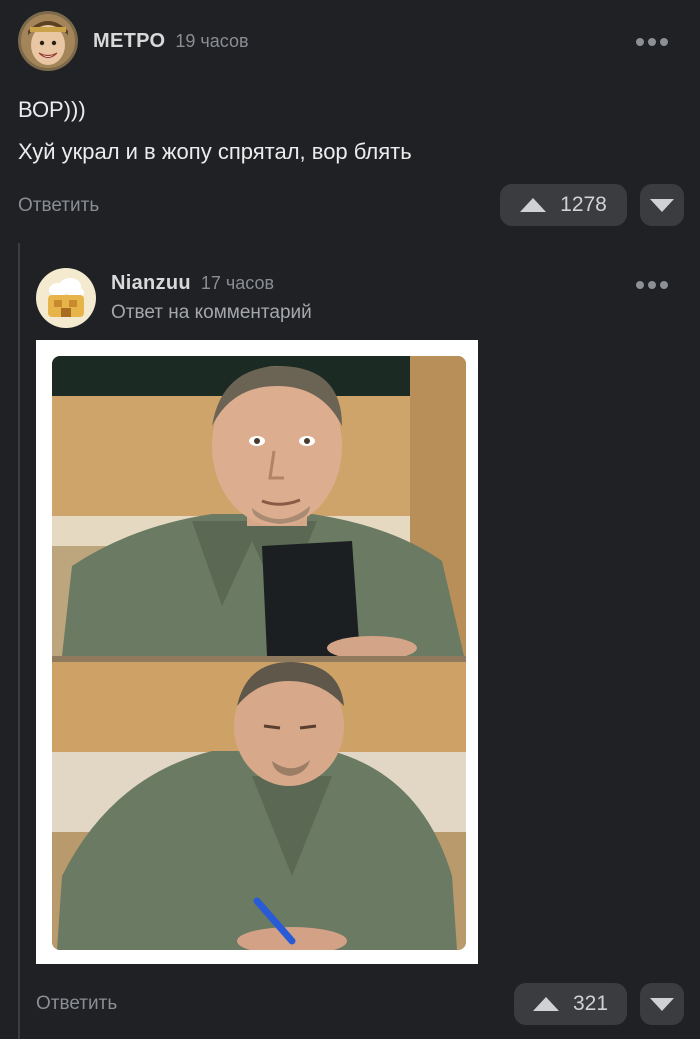 Image resolution: width=700 pixels, height=1039 pixels. I want to click on upvote-count: 1278, so click(583, 204).